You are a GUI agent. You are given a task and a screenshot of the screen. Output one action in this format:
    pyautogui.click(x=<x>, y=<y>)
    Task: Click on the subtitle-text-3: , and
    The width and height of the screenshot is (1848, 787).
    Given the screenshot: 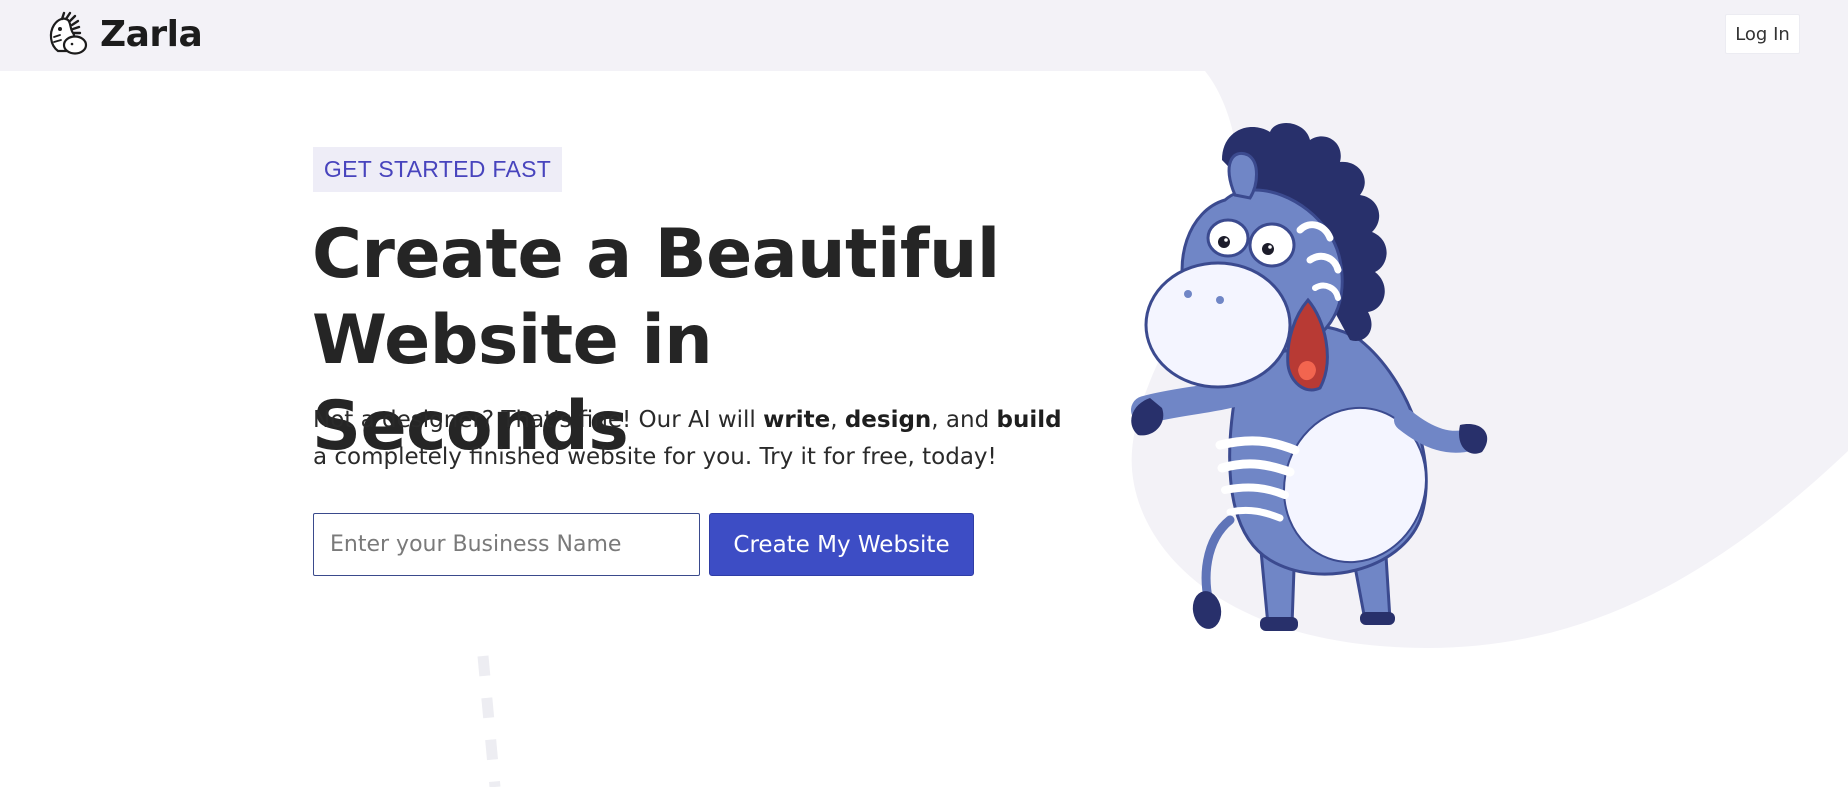 What is the action you would take?
    pyautogui.click(x=964, y=420)
    